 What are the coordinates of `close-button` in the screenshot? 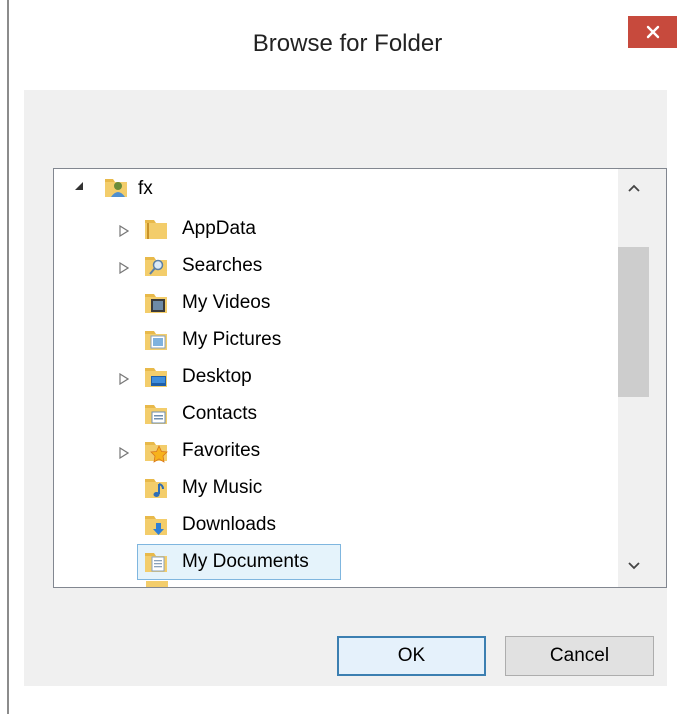 It's located at (652, 32).